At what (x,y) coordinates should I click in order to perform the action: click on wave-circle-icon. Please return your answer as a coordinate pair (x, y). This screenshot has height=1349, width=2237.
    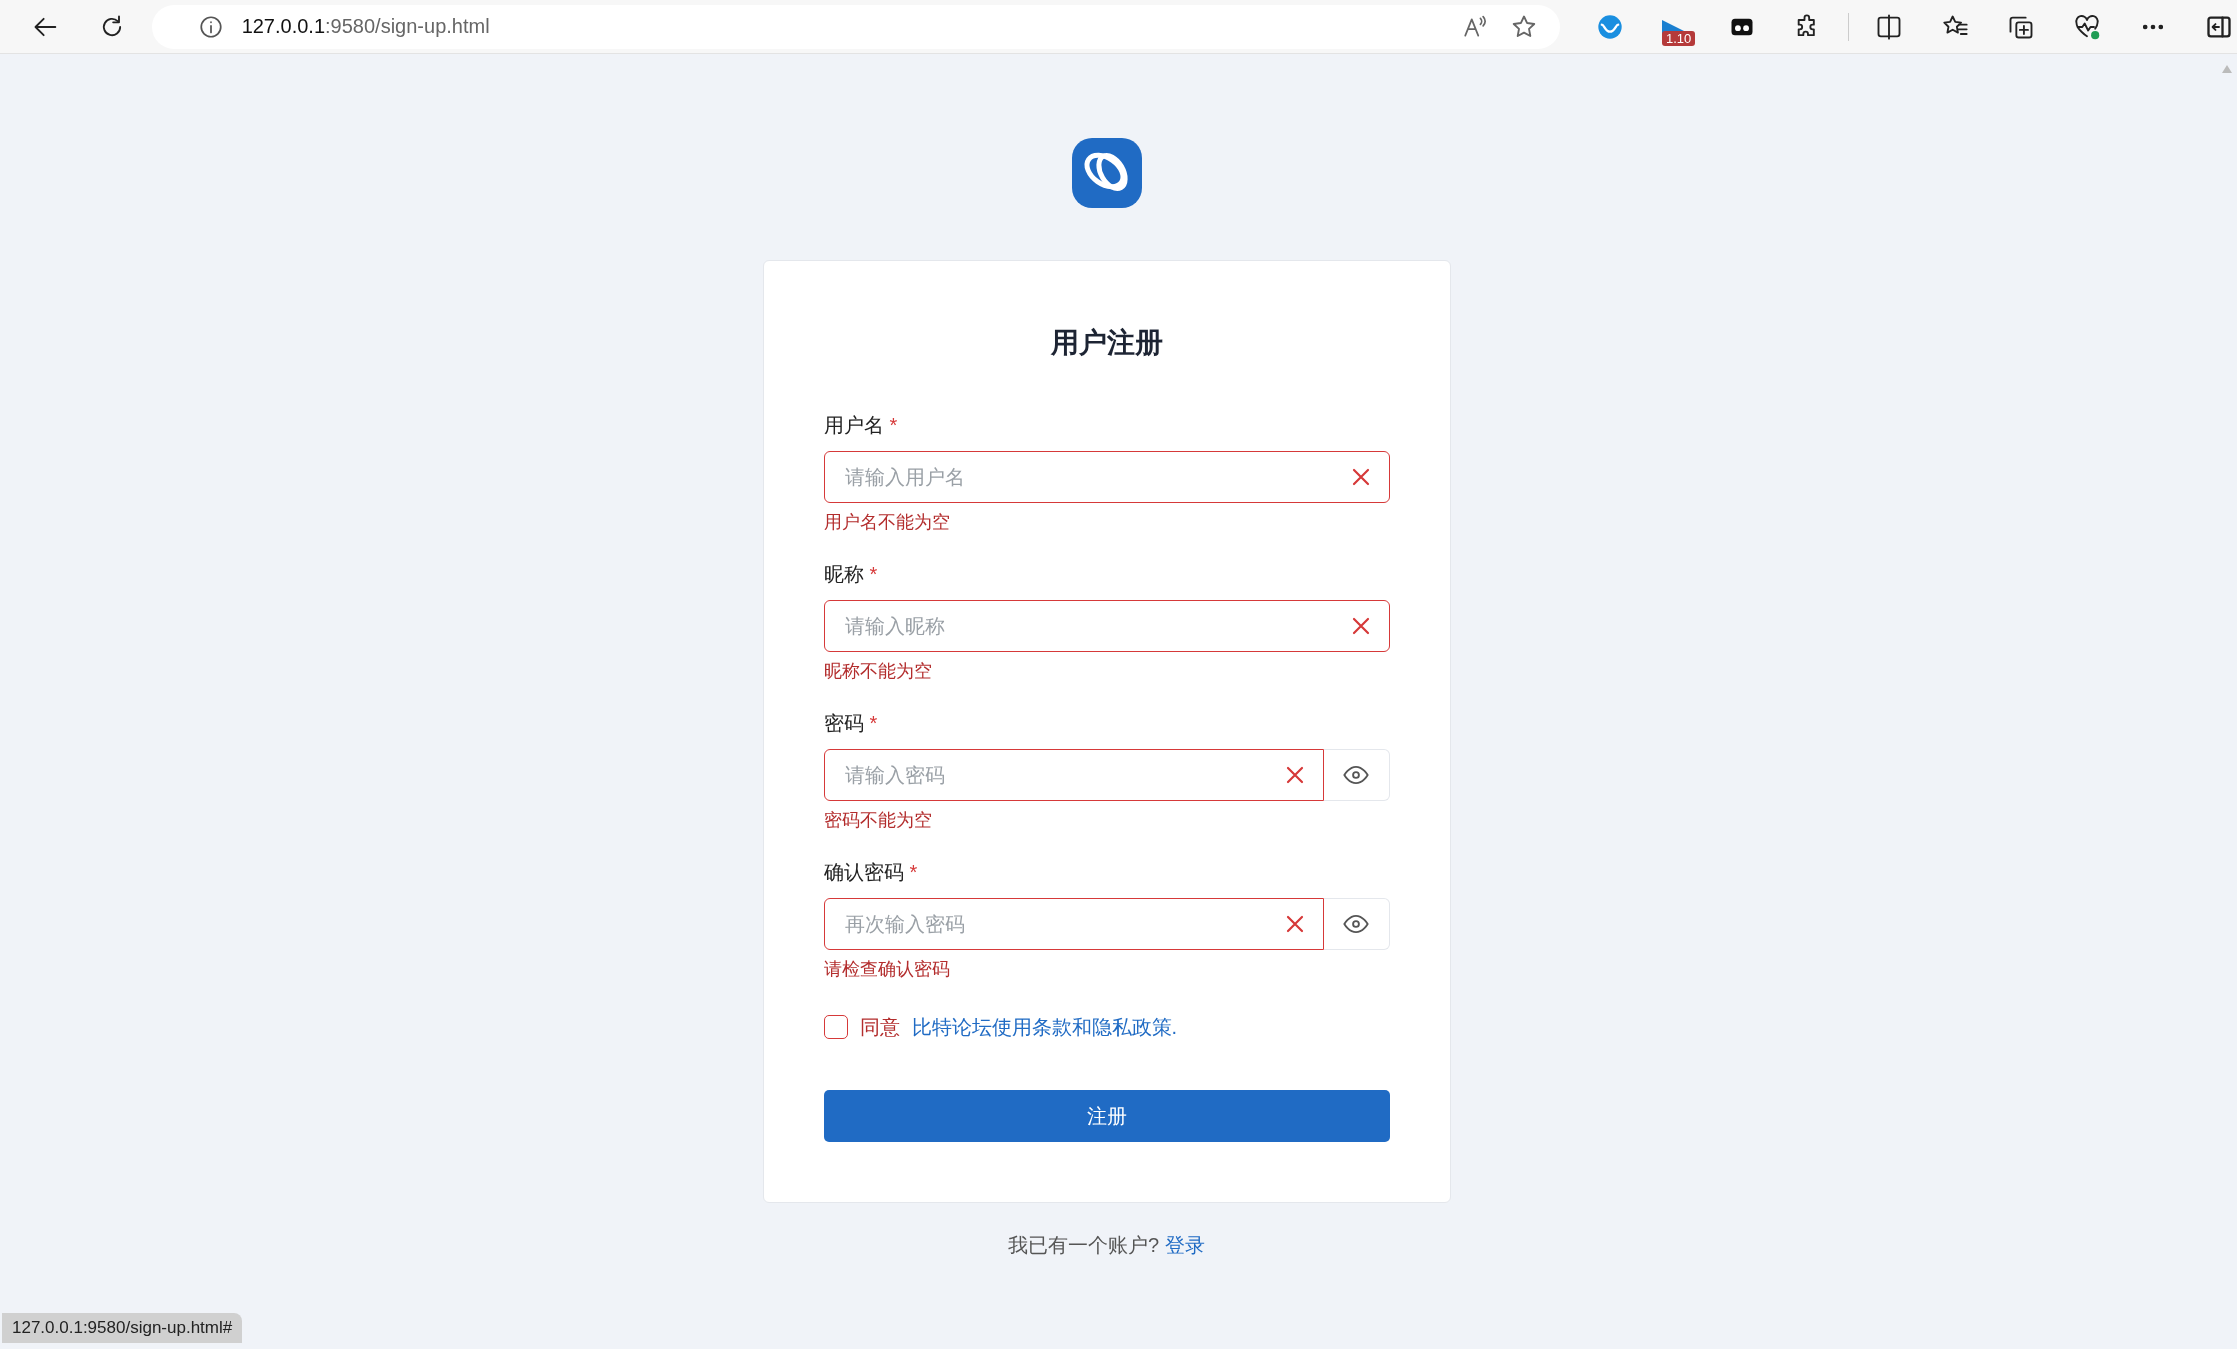
    Looking at the image, I should click on (1610, 26).